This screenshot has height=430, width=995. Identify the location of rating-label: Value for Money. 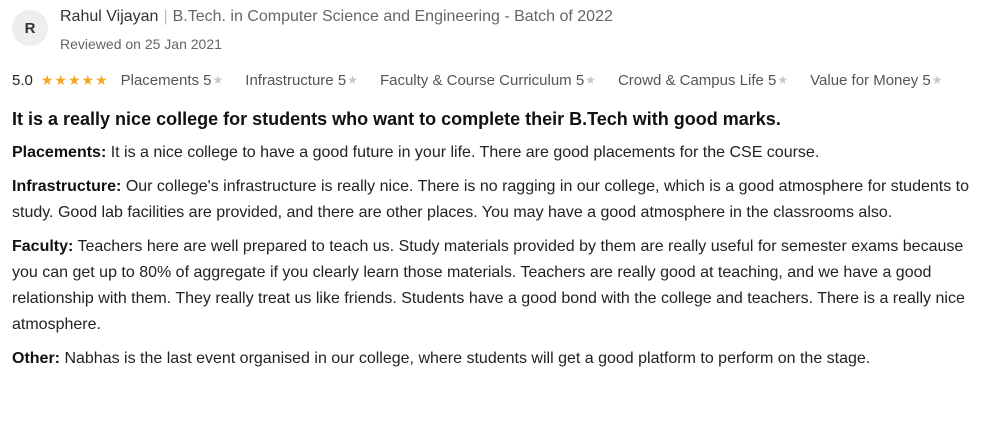
(864, 80).